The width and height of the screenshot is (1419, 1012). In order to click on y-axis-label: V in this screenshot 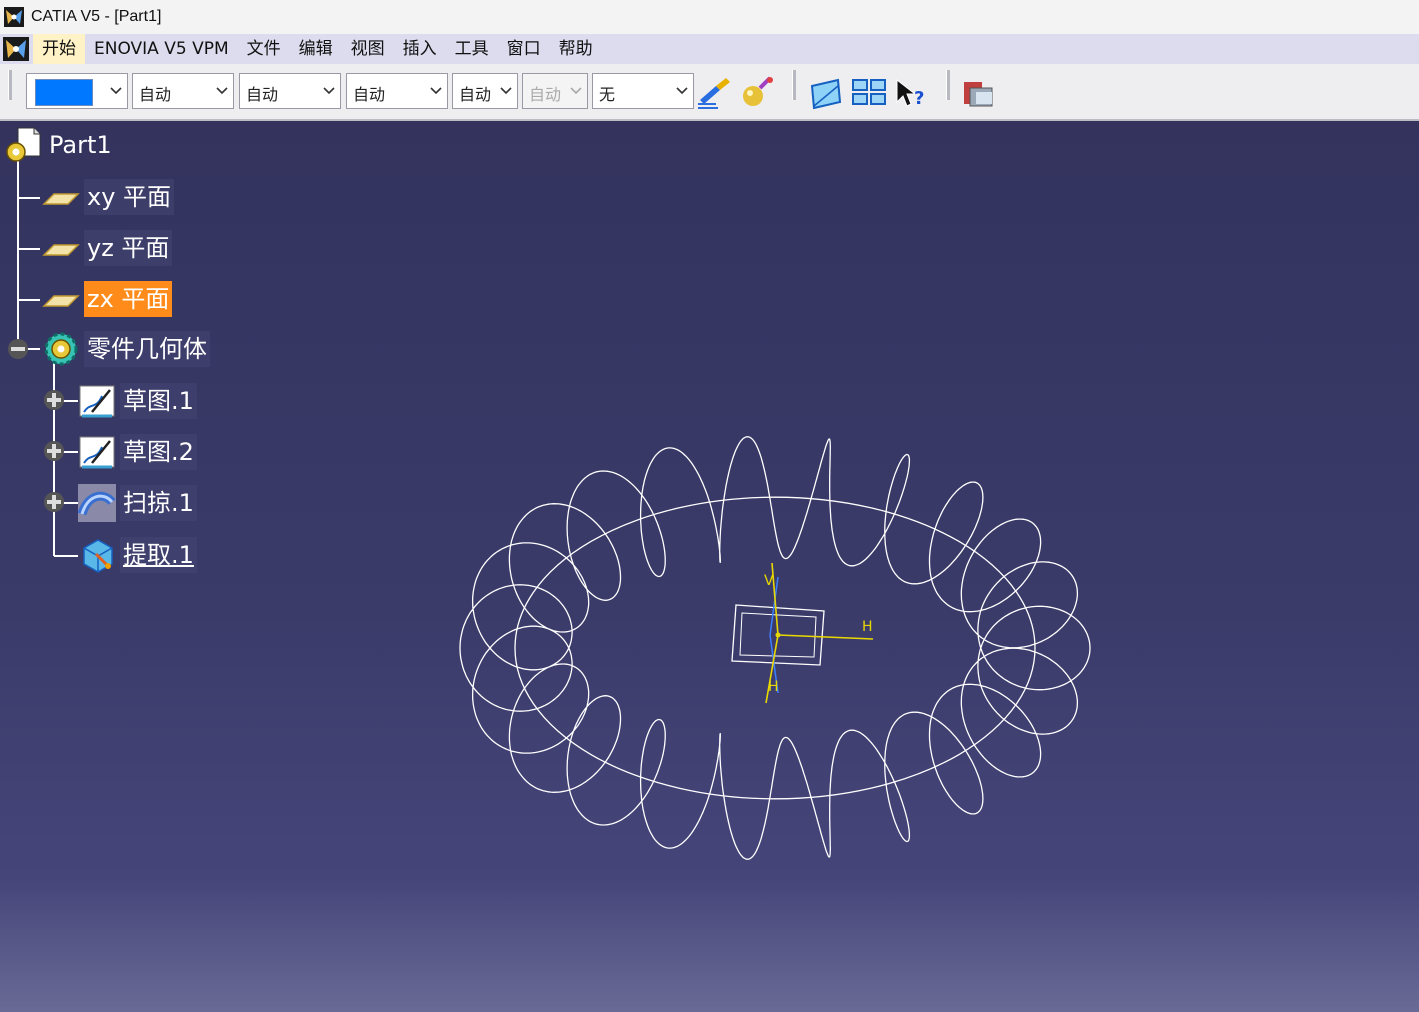, I will do `click(769, 581)`.